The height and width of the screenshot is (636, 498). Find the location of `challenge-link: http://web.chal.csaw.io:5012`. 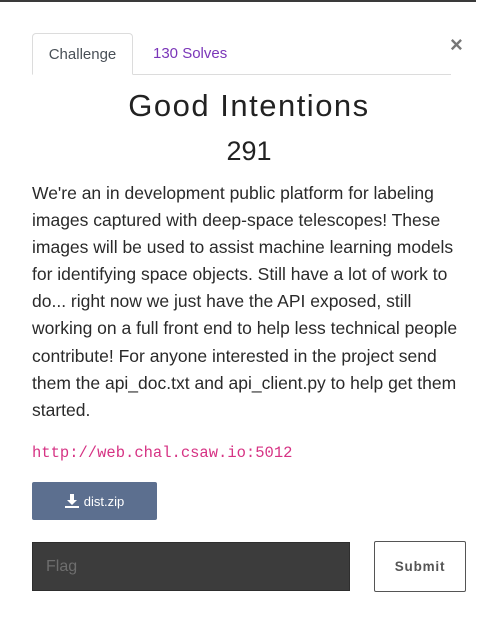

challenge-link: http://web.chal.csaw.io:5012 is located at coordinates (162, 453).